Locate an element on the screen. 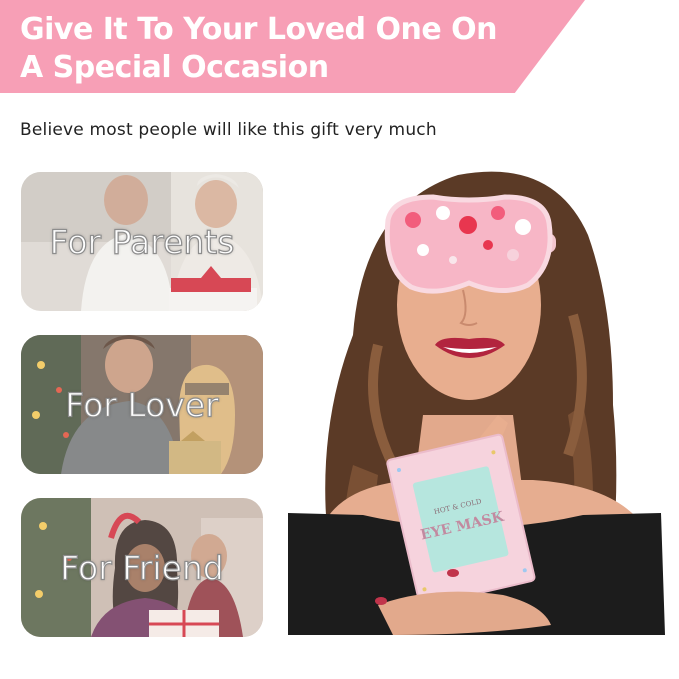  card-label-parents: For Parents is located at coordinates (142, 241).